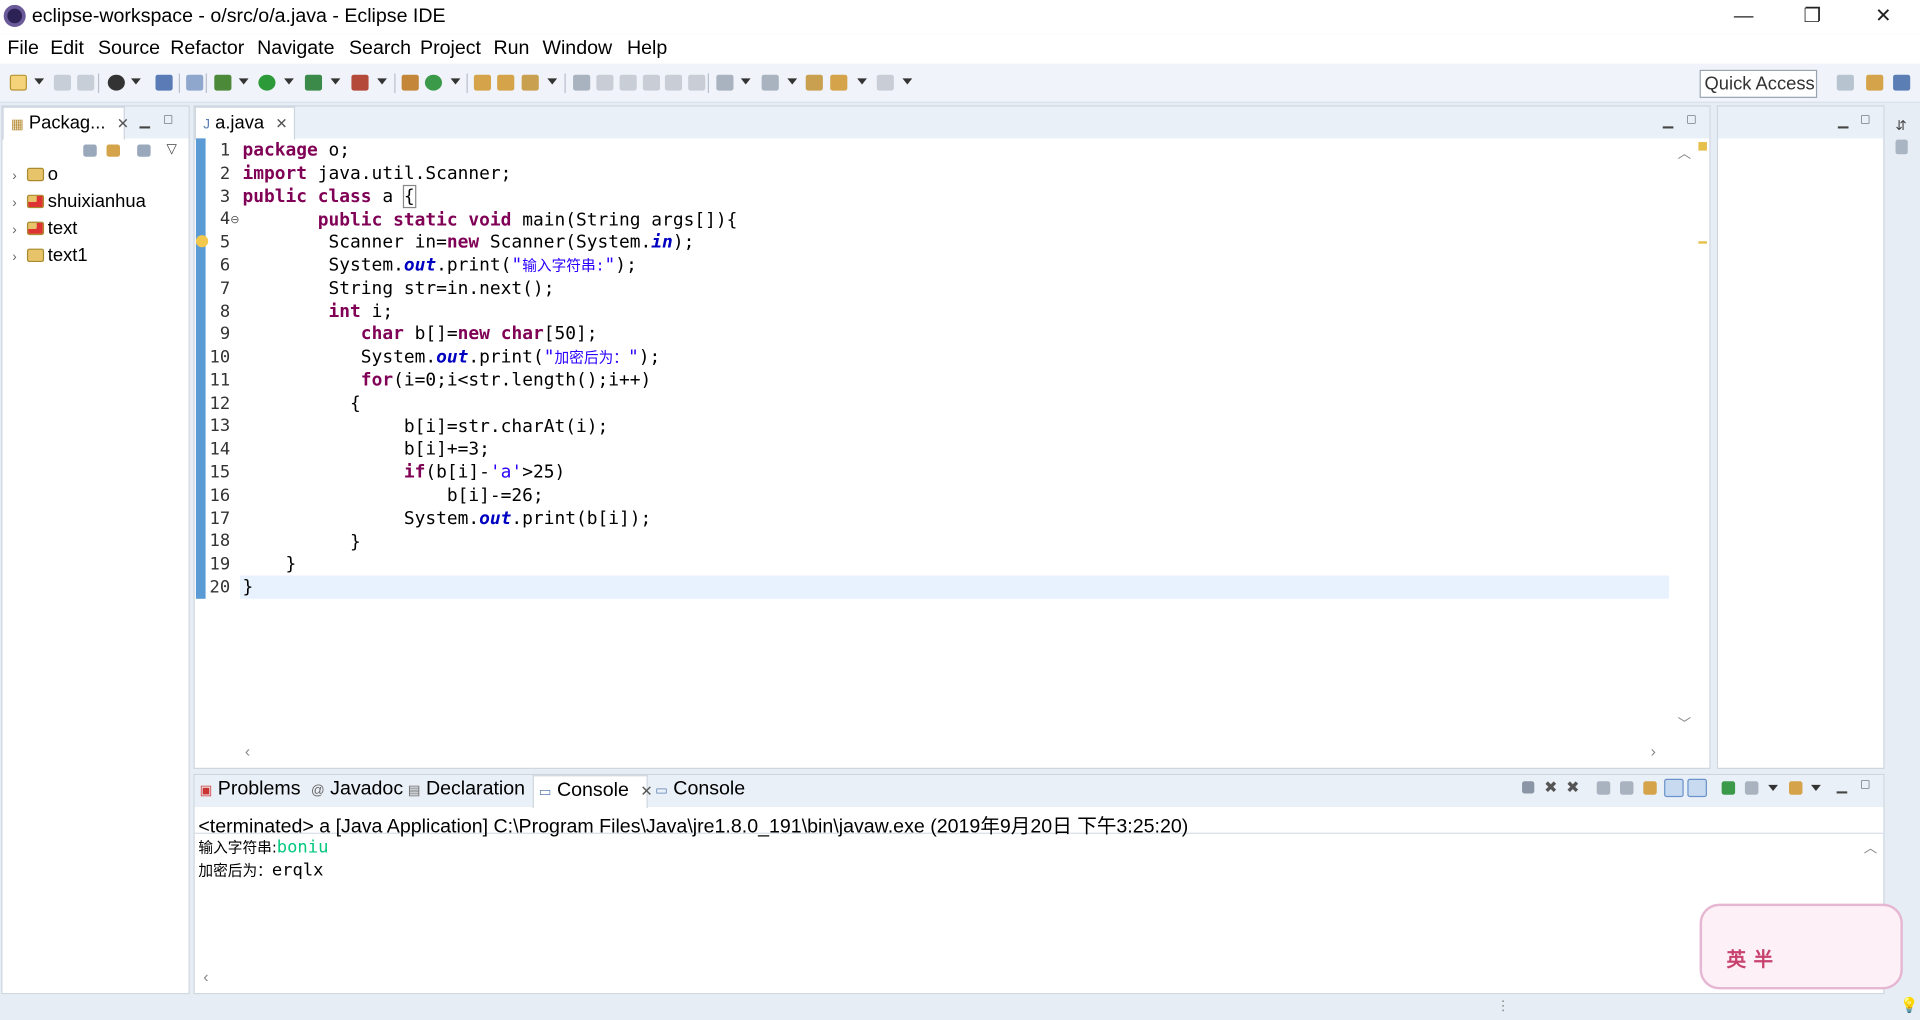 This screenshot has height=1020, width=1920. I want to click on search-dropdown-icon, so click(552, 81).